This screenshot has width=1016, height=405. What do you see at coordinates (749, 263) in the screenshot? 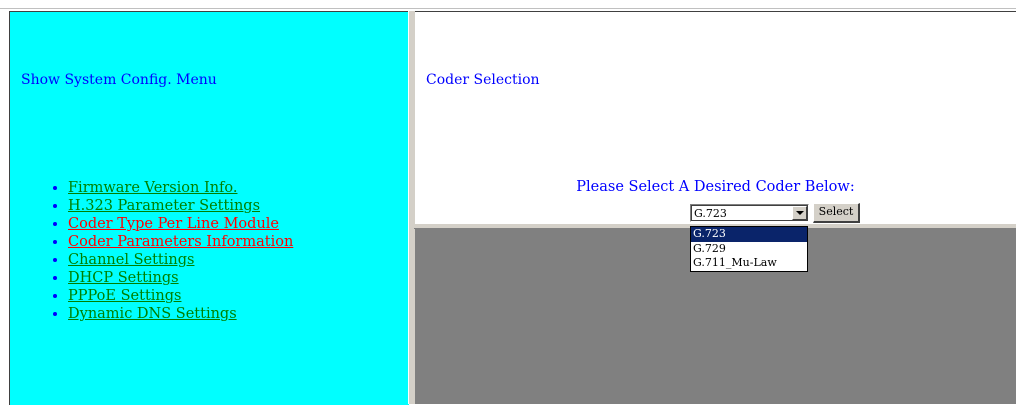
I see `coder-option-g711-mulaw: G.711_Mu-Law` at bounding box center [749, 263].